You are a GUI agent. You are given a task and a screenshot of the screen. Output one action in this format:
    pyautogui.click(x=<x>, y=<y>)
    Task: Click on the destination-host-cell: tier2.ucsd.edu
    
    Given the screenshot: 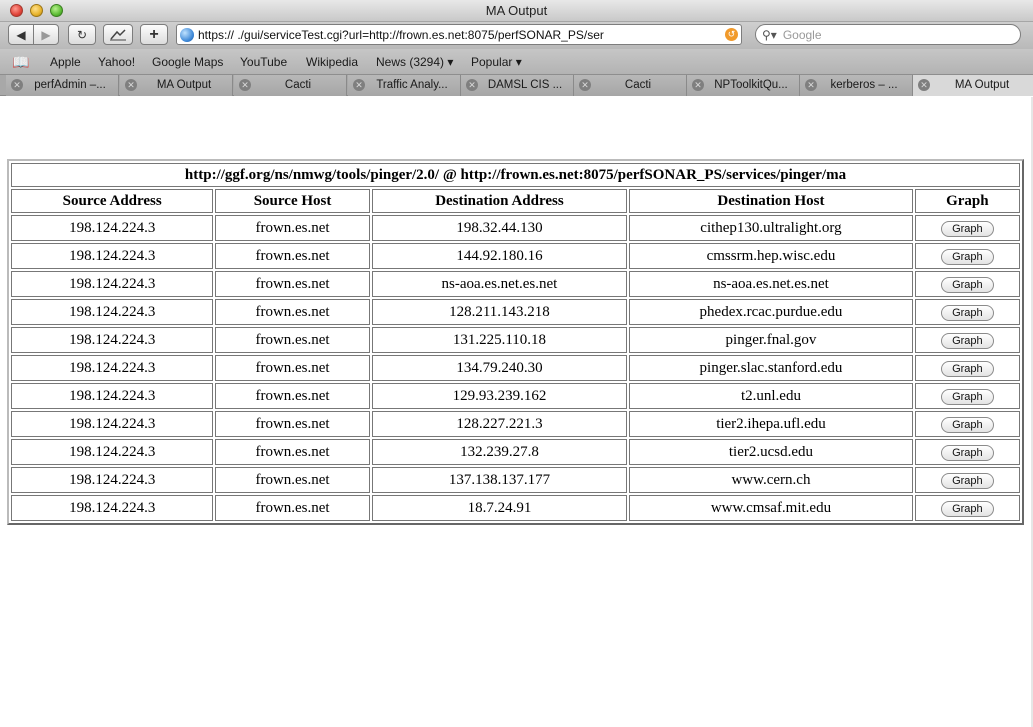 What is the action you would take?
    pyautogui.click(x=771, y=452)
    